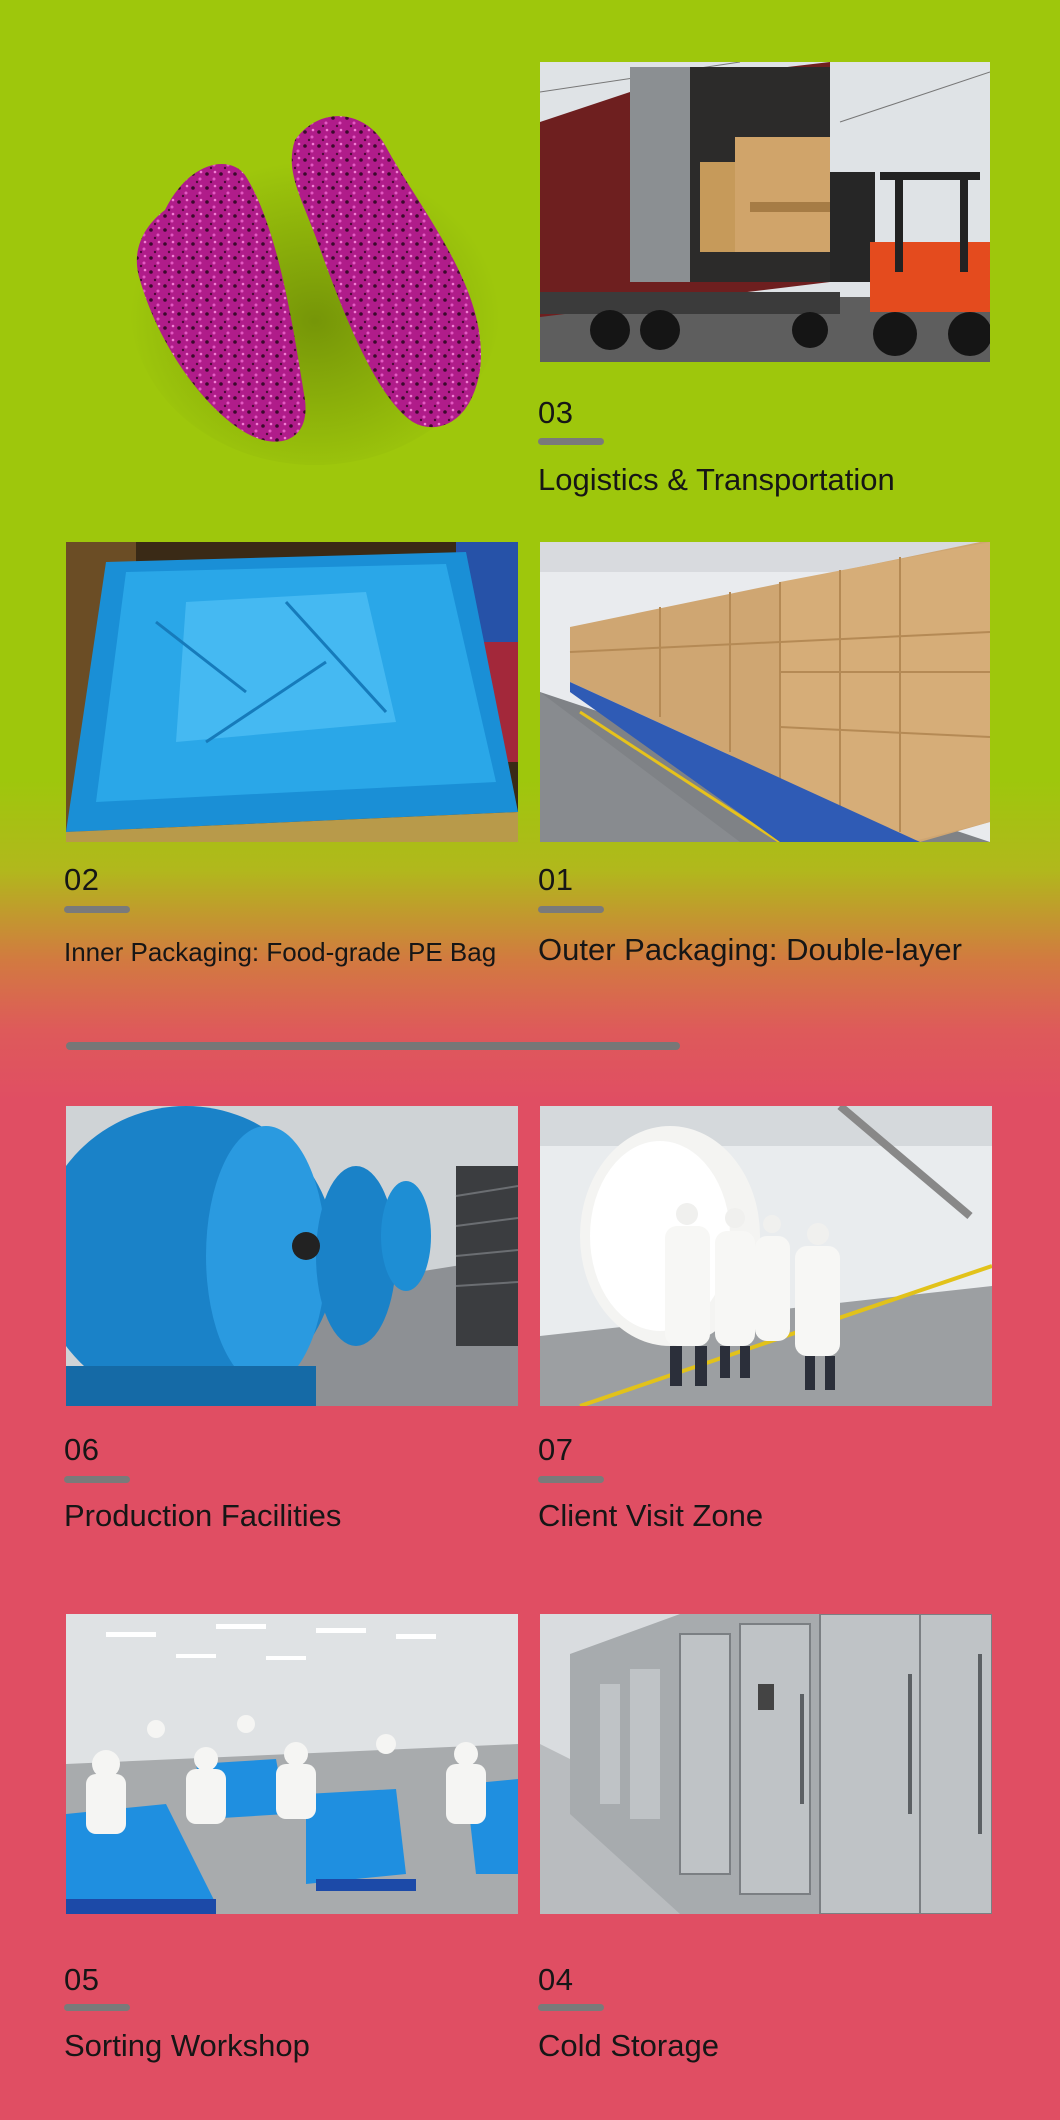  I want to click on section-number: 01, so click(556, 879).